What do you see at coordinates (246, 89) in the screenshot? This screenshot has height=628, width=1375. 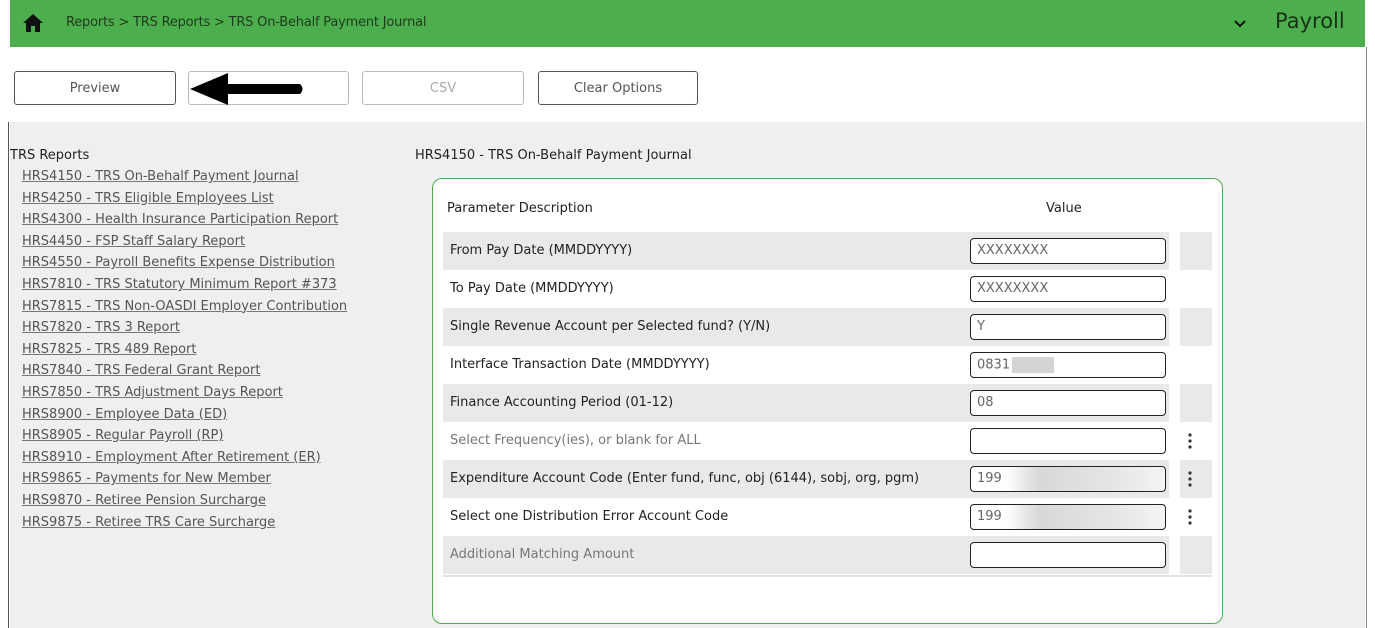 I see `arrow-left-icon` at bounding box center [246, 89].